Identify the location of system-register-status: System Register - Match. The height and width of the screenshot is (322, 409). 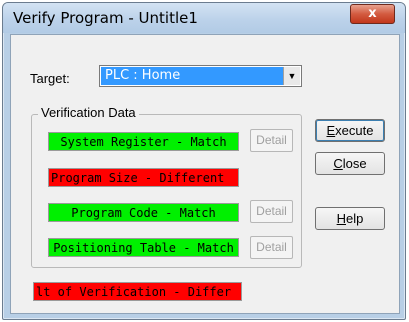
(143, 141).